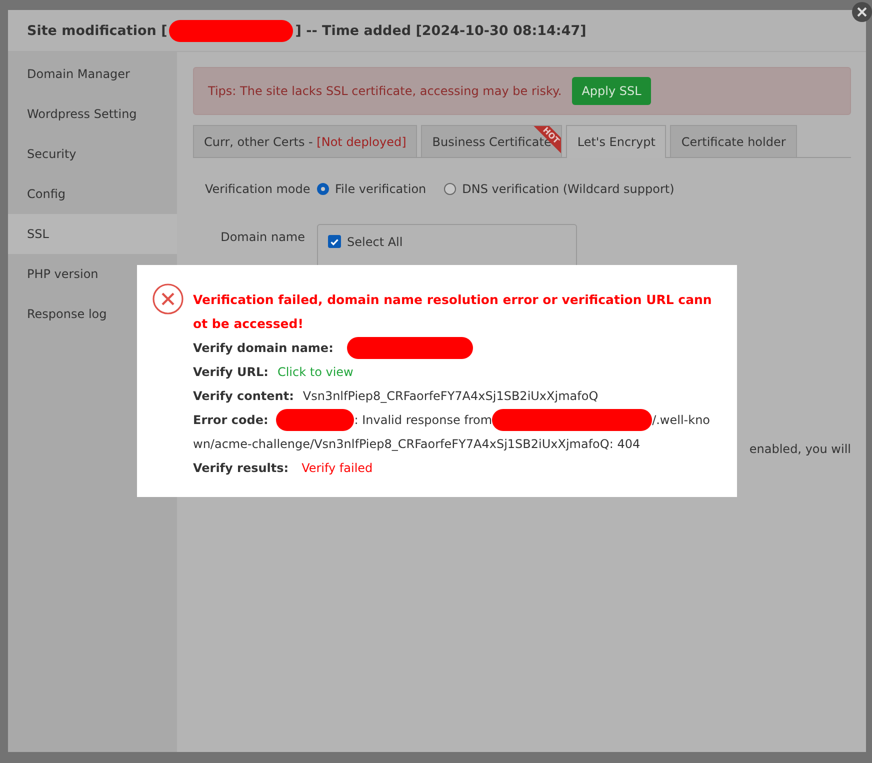  I want to click on row-label: Verify domain name:, so click(263, 348).